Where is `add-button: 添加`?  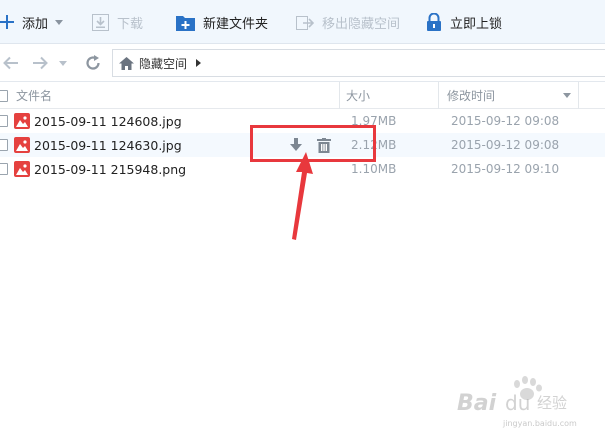 add-button: 添加 is located at coordinates (32, 22).